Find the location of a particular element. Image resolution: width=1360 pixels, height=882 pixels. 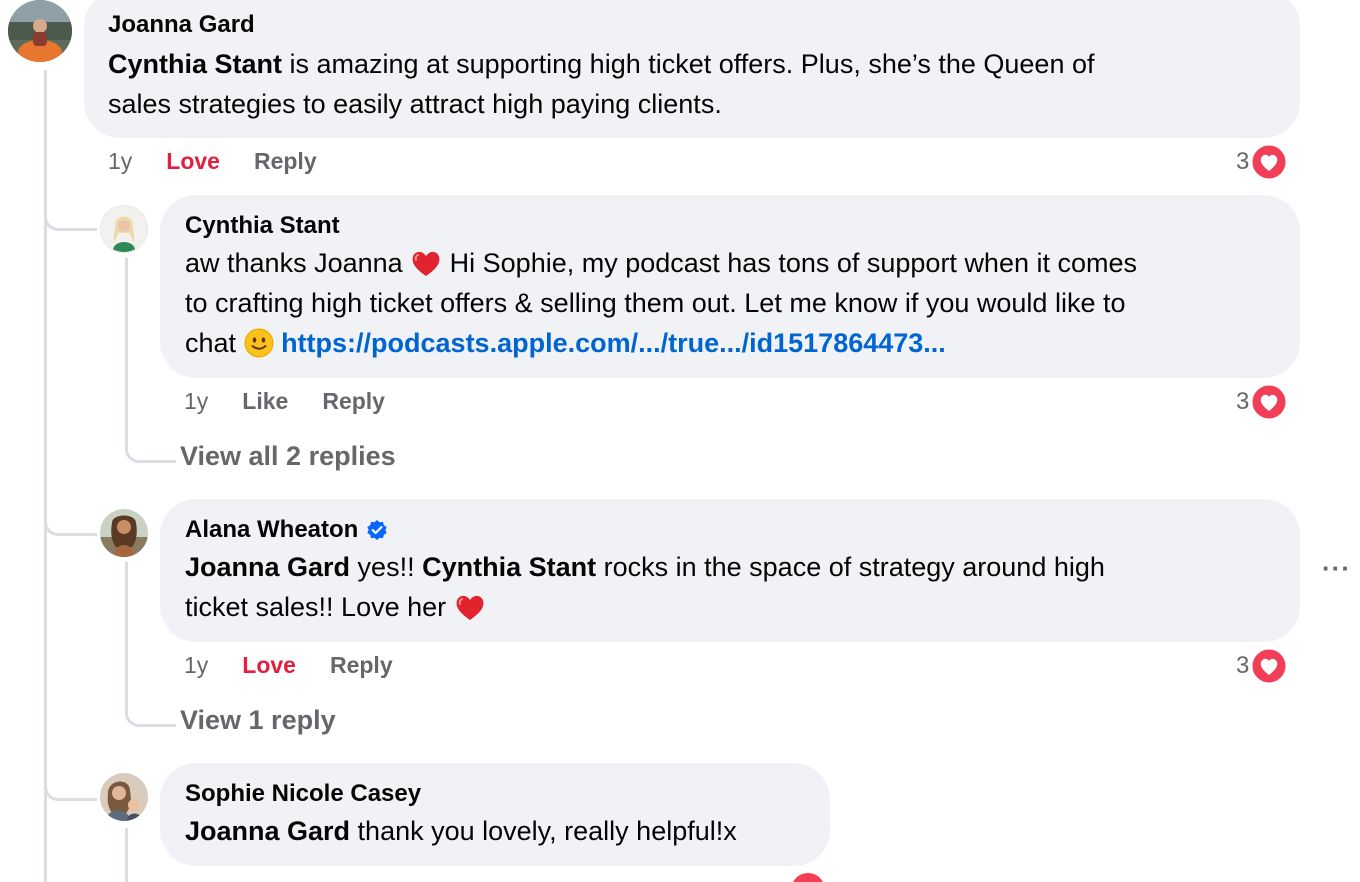

comment-text: ticket sales!! Love her is located at coordinates (319, 607).